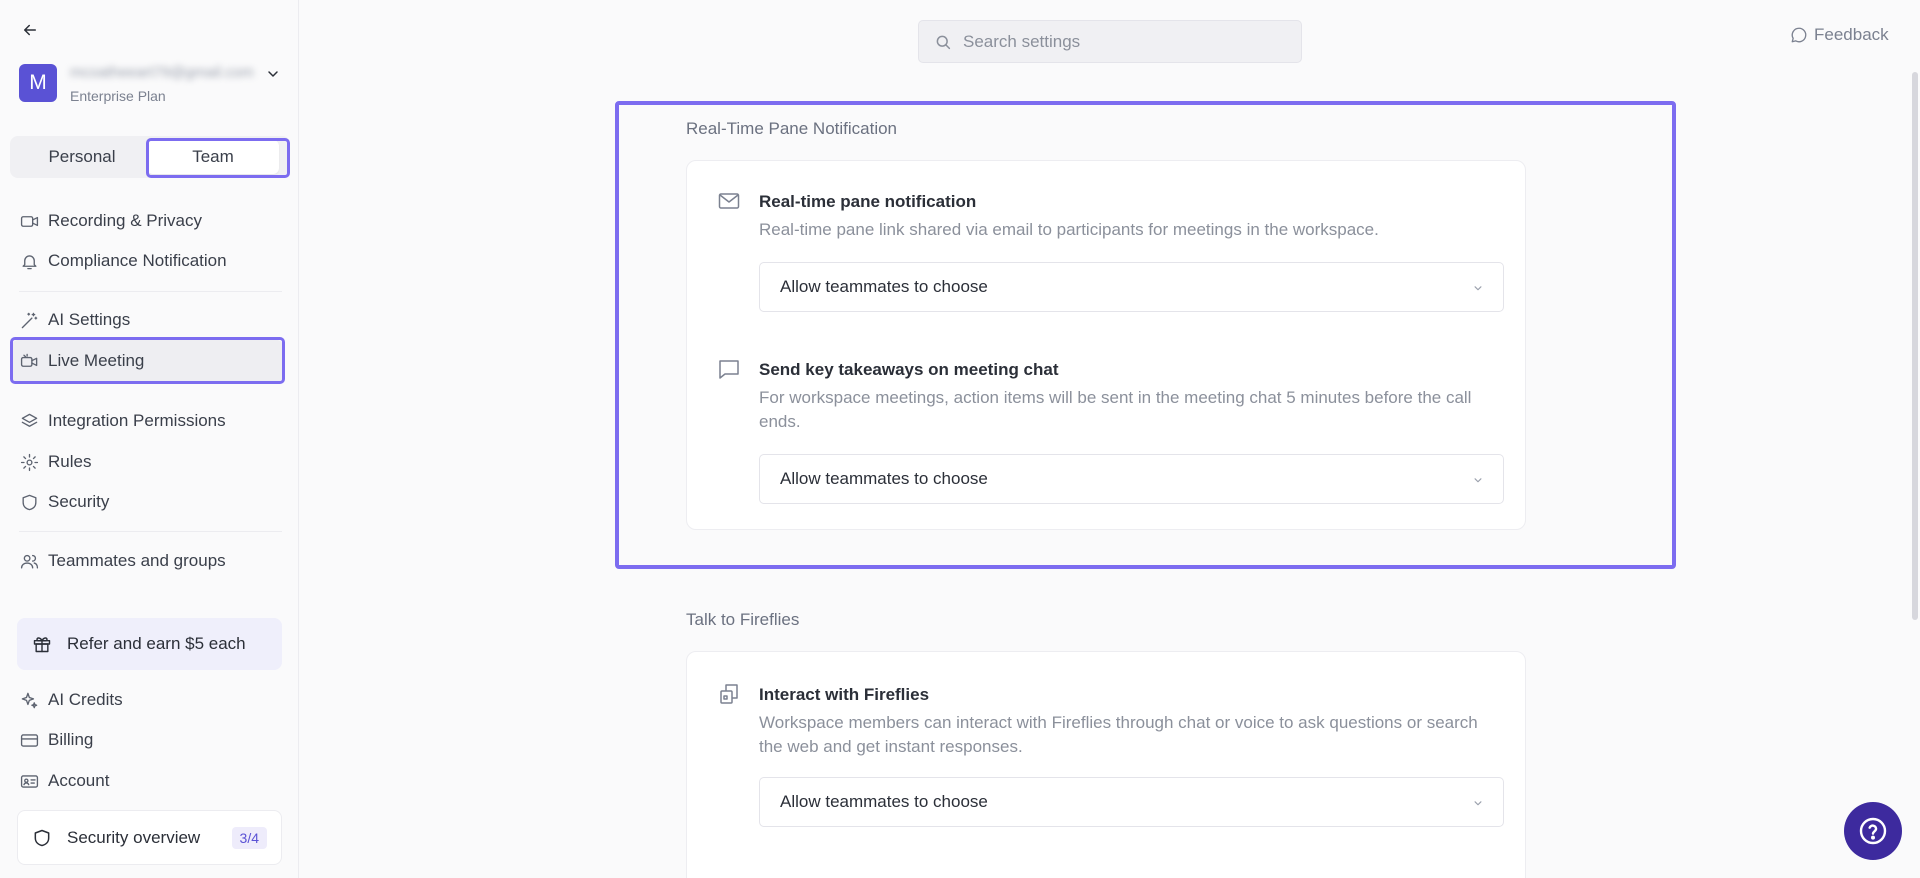 Image resolution: width=1920 pixels, height=878 pixels. I want to click on user-email: mcoatheeart79@gmail.com, so click(162, 72).